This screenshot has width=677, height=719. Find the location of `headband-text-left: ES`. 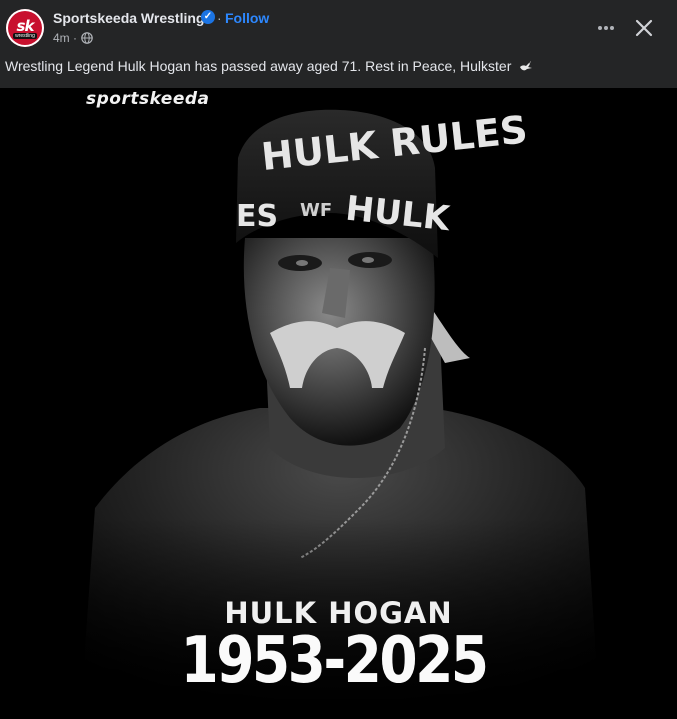

headband-text-left: ES is located at coordinates (257, 216).